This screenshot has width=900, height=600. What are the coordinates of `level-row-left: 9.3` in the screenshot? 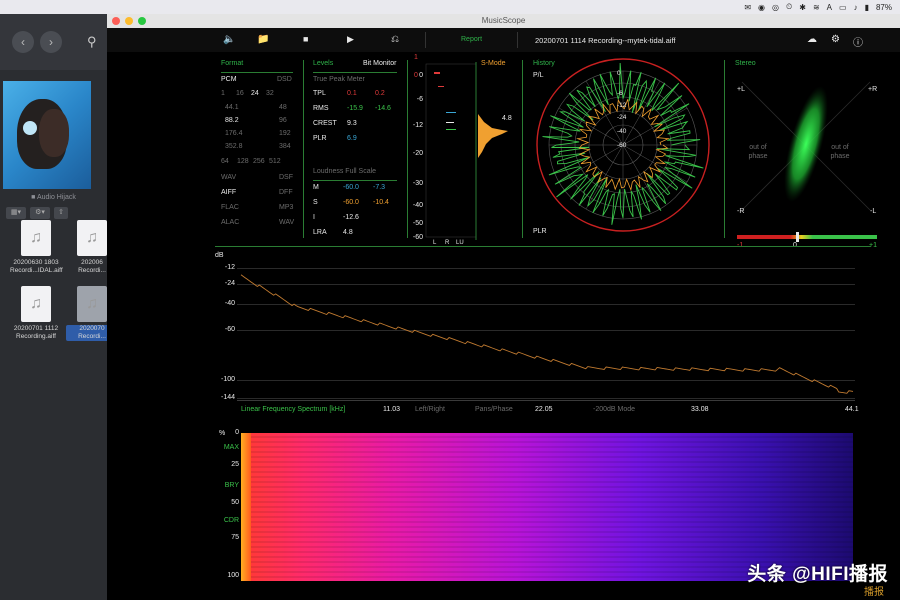 It's located at (352, 123).